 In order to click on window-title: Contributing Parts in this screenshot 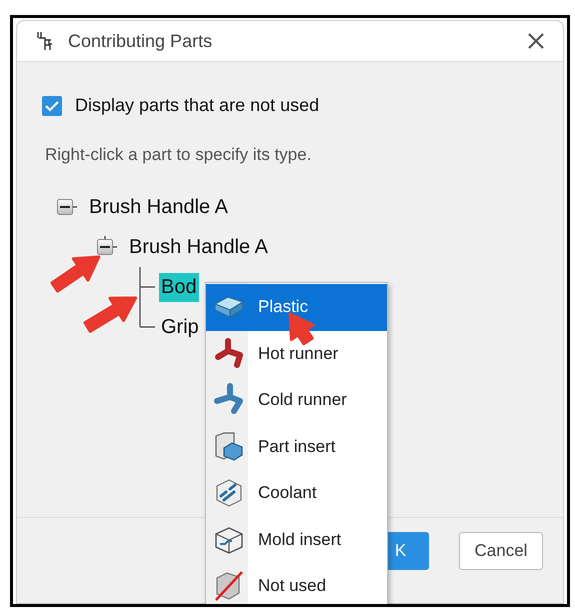, I will do `click(141, 41)`.